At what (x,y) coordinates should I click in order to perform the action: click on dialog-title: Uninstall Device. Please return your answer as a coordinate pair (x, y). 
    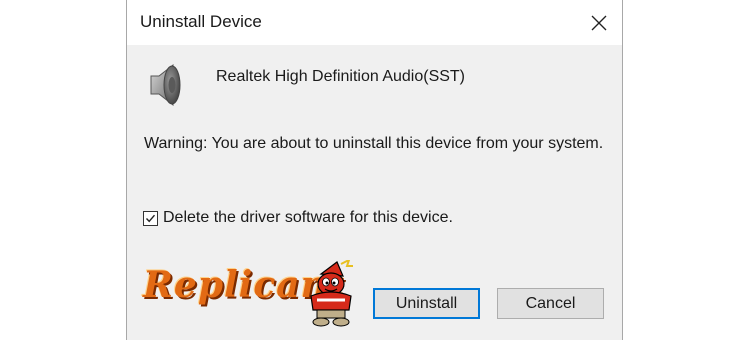
    Looking at the image, I should click on (201, 21).